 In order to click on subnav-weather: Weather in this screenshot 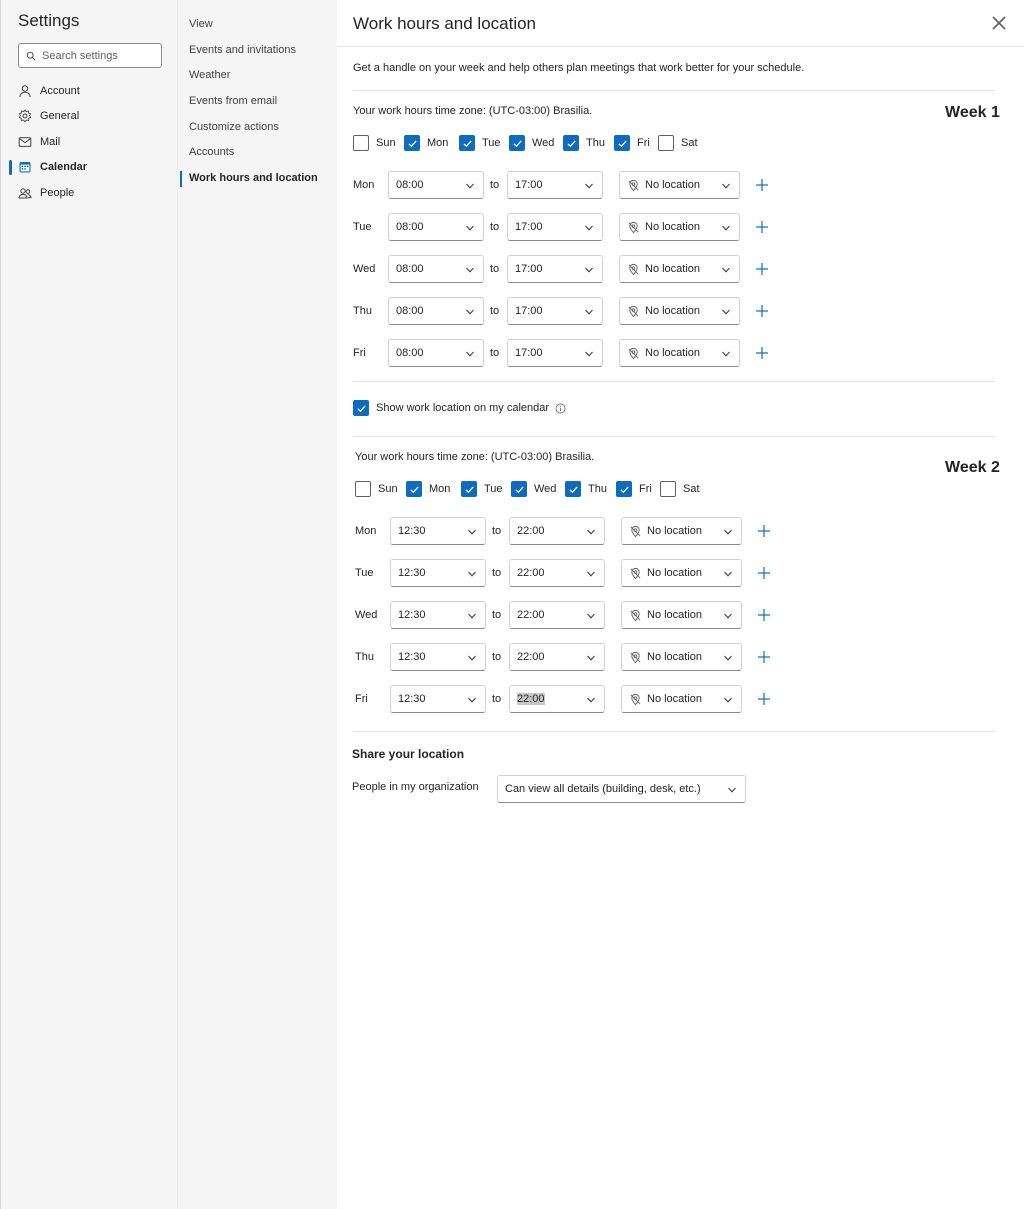, I will do `click(209, 75)`.